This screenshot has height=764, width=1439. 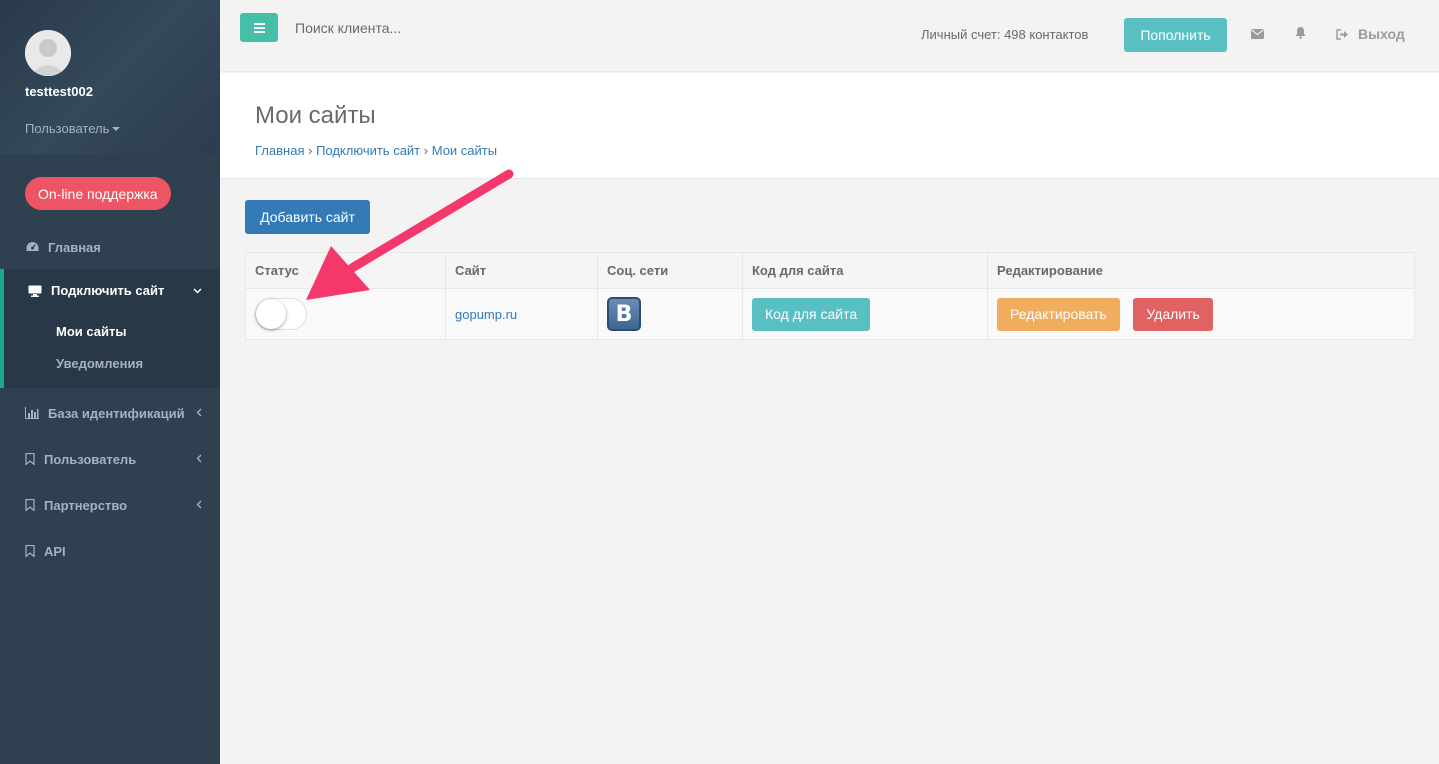 I want to click on topup-button: Пополнить, so click(x=1175, y=35).